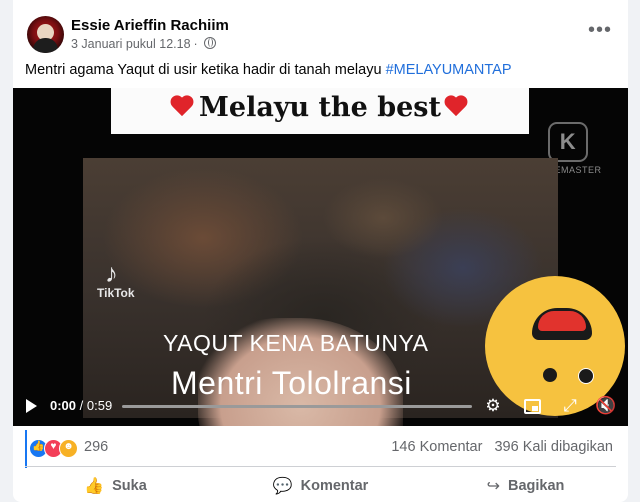  What do you see at coordinates (96, 405) in the screenshot?
I see `time-total: / 0:59` at bounding box center [96, 405].